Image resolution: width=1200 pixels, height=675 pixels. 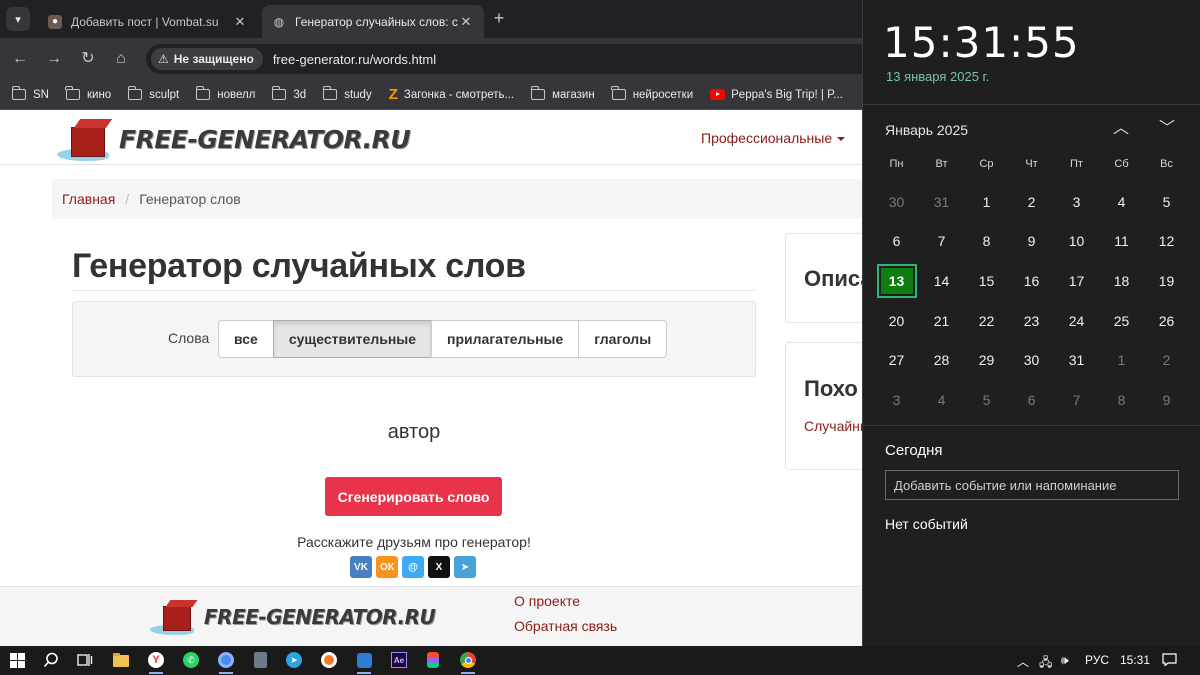 What do you see at coordinates (773, 138) in the screenshot?
I see `nav-professional-dropdown: Профессиональные` at bounding box center [773, 138].